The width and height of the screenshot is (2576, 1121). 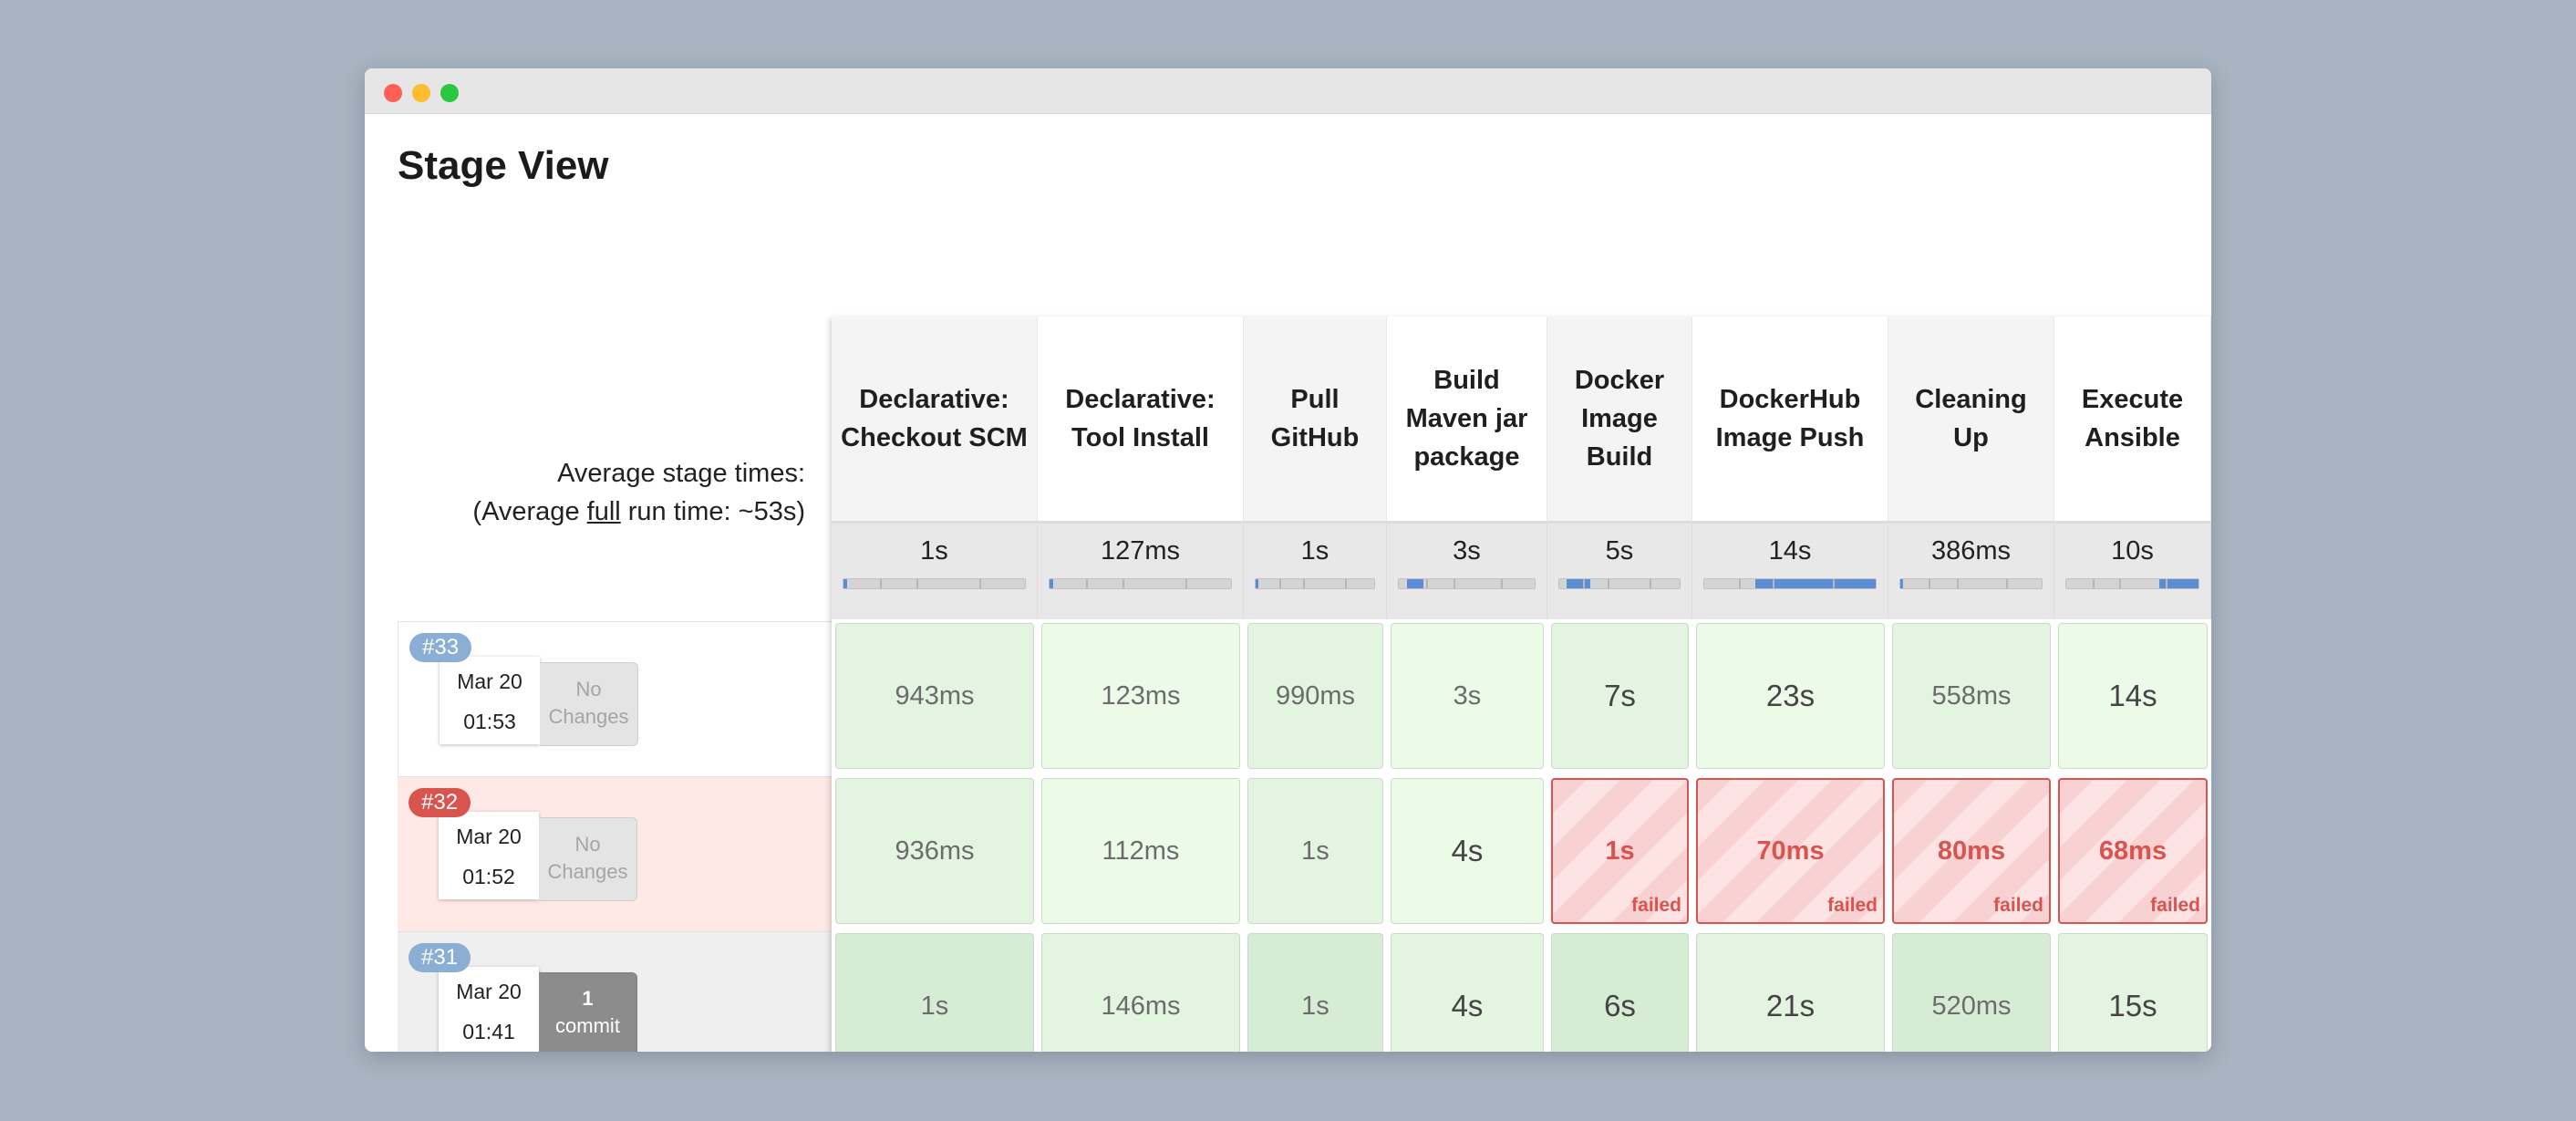 I want to click on stage-header: Execute Ansible, so click(x=2132, y=419).